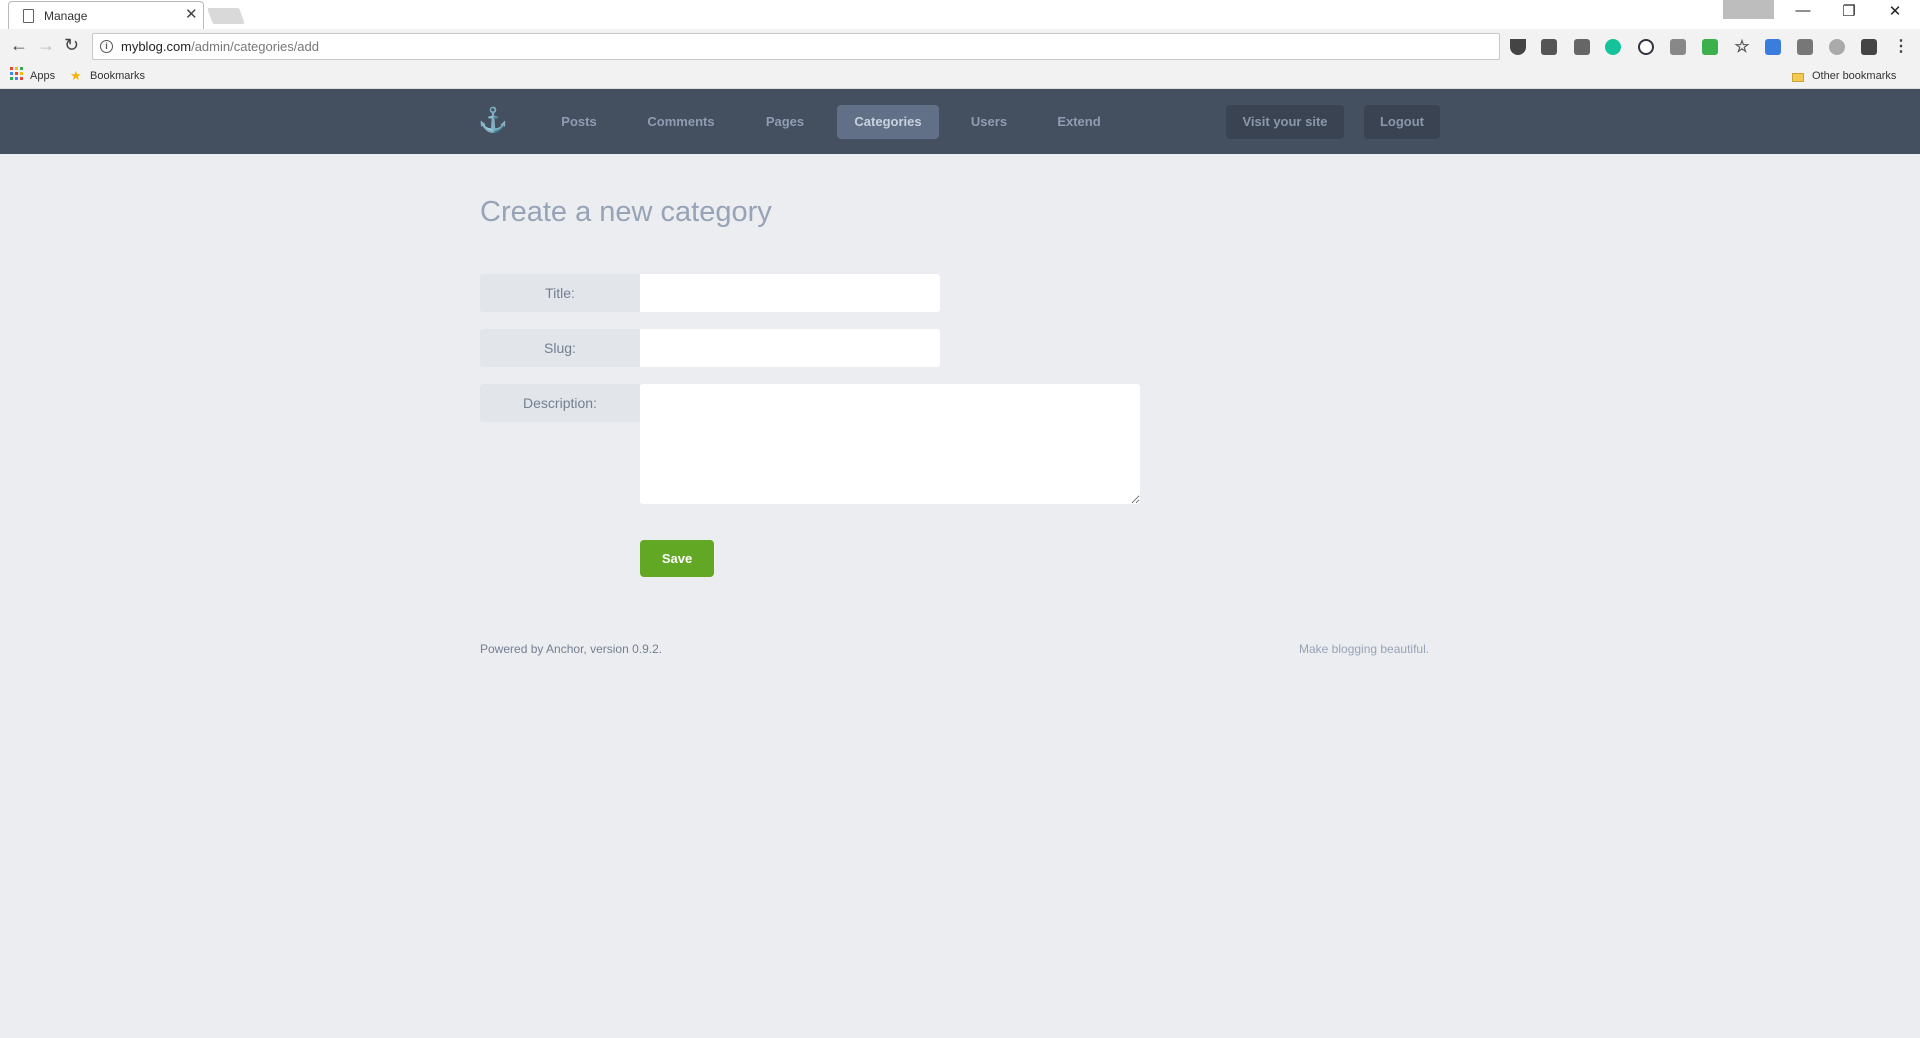 The width and height of the screenshot is (1920, 1038). Describe the element at coordinates (191, 14) in the screenshot. I see `close-tab-icon: ✕` at that location.